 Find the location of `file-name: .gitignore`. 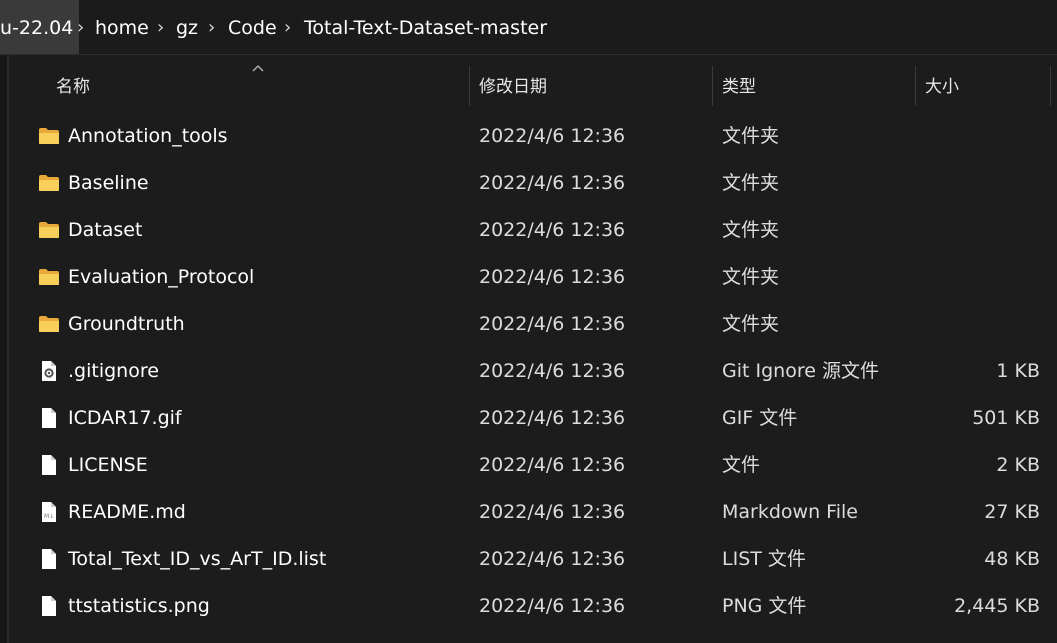

file-name: .gitignore is located at coordinates (113, 371).